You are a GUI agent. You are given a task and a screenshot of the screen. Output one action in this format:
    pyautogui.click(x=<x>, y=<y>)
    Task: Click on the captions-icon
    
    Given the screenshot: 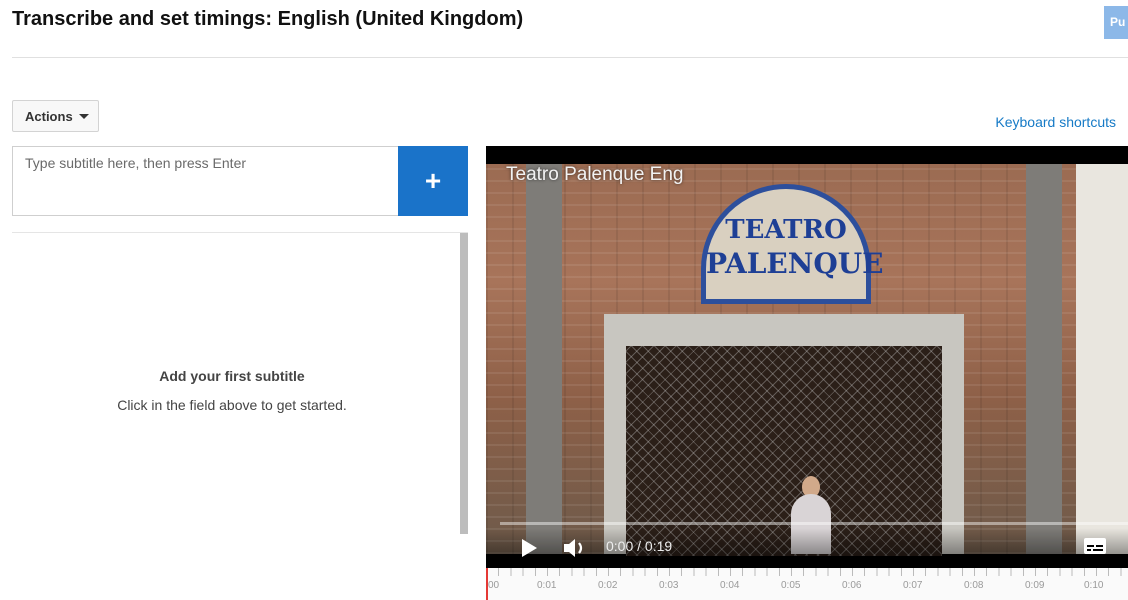 What is the action you would take?
    pyautogui.click(x=1095, y=546)
    